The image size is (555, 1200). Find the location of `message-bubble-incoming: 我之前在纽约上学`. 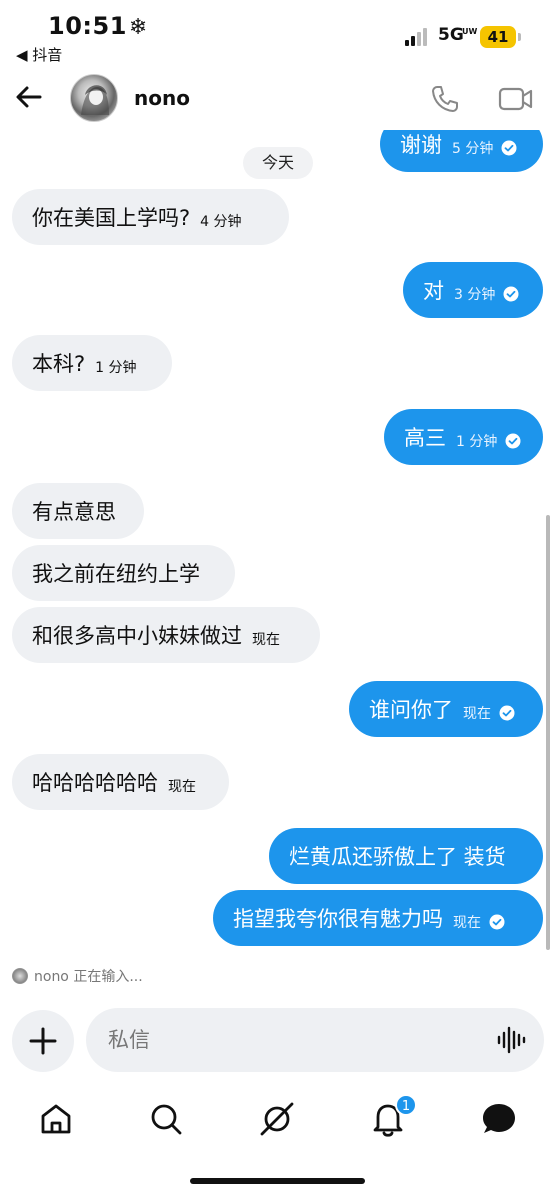

message-bubble-incoming: 我之前在纽约上学 is located at coordinates (123, 573).